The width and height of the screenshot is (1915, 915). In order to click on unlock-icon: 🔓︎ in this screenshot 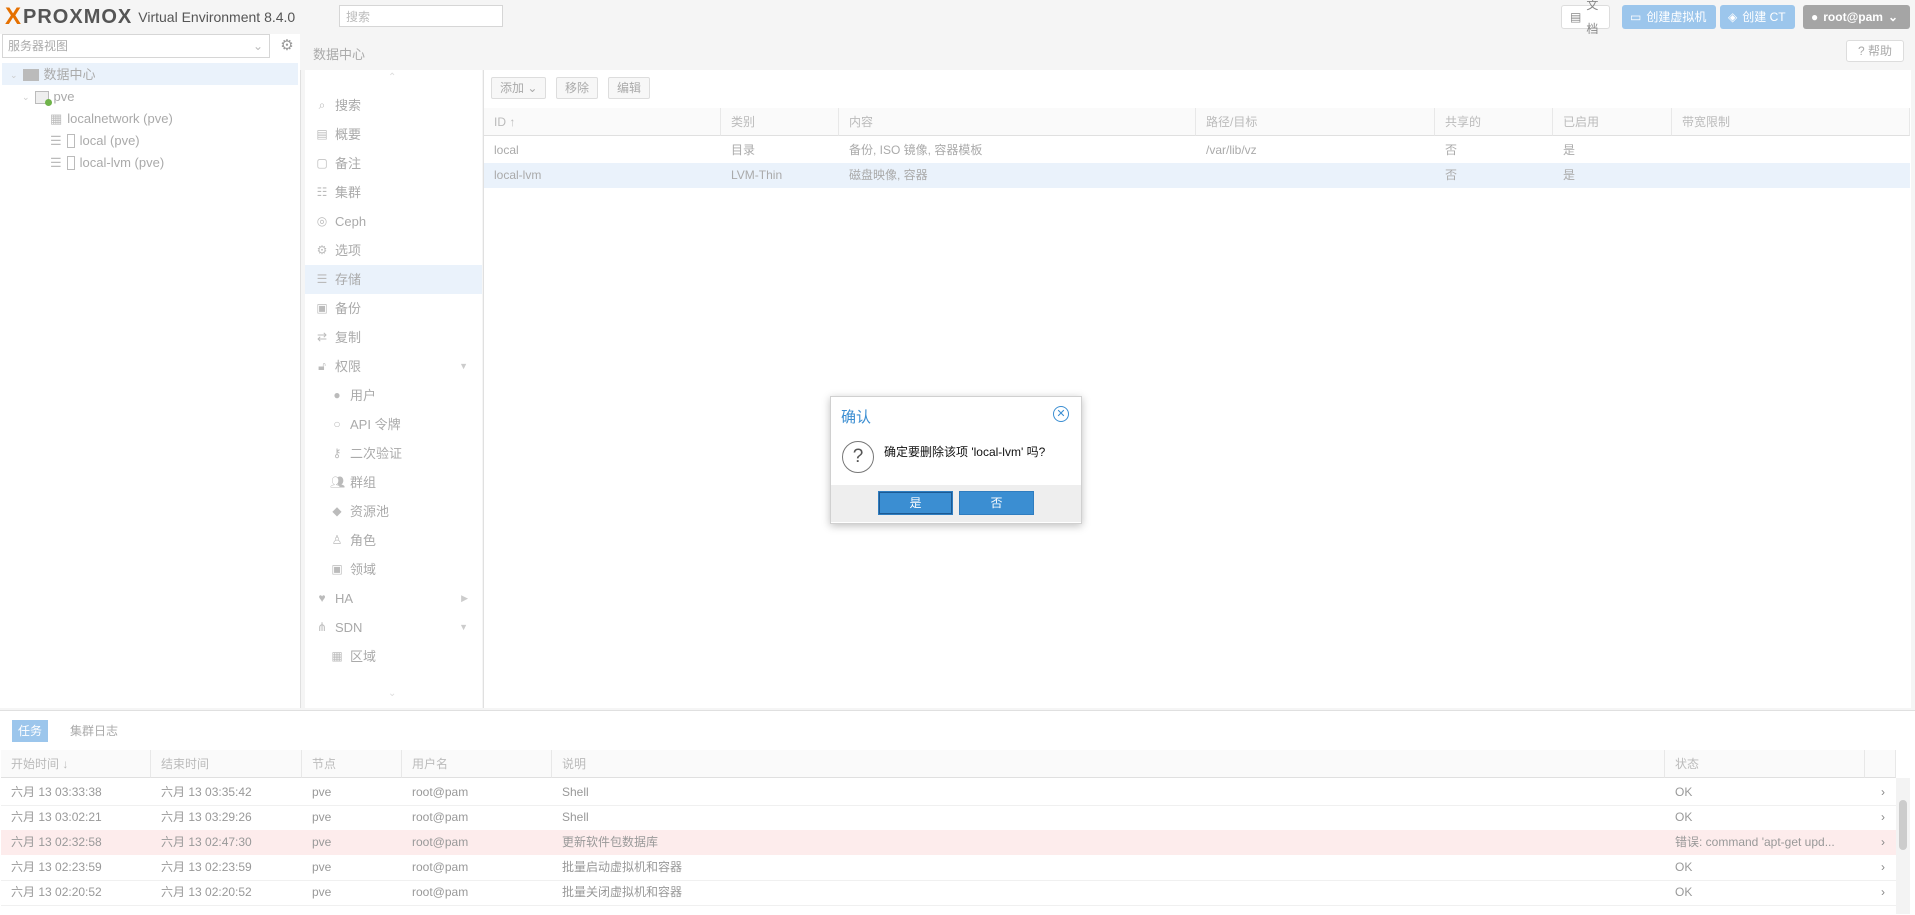, I will do `click(322, 366)`.